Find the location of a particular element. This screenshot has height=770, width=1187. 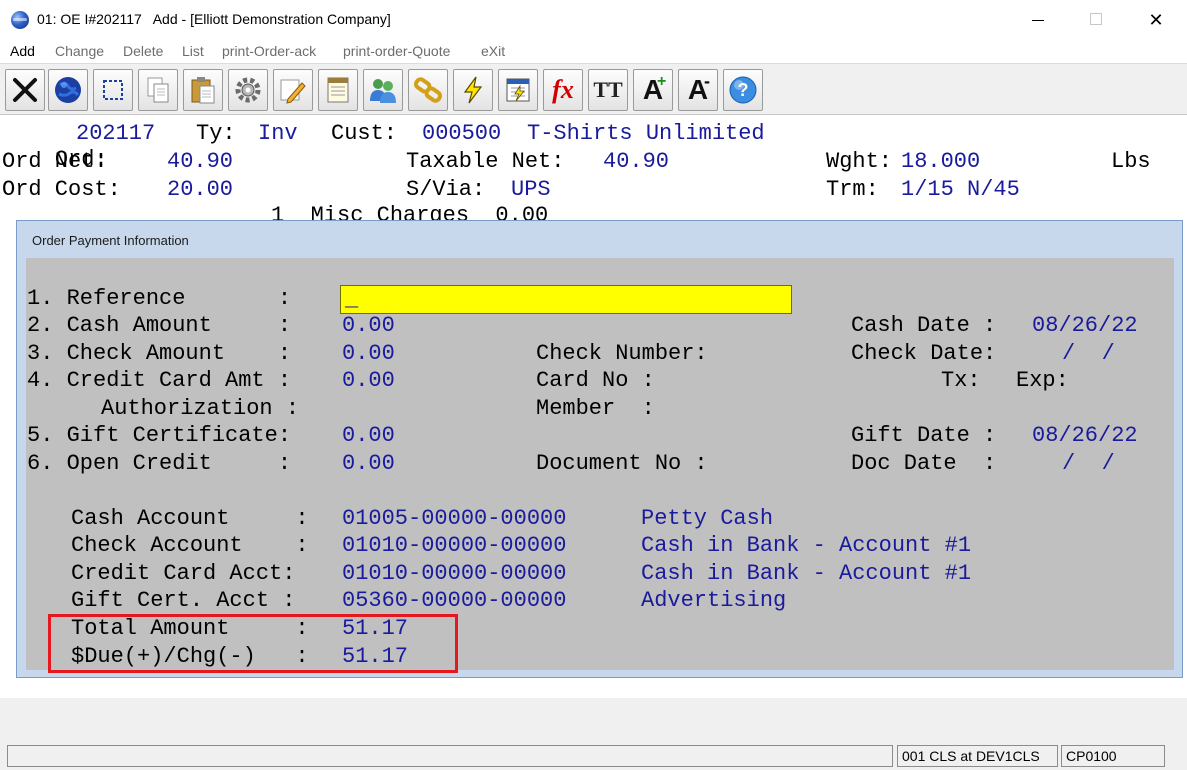

calendar-button is located at coordinates (518, 90).